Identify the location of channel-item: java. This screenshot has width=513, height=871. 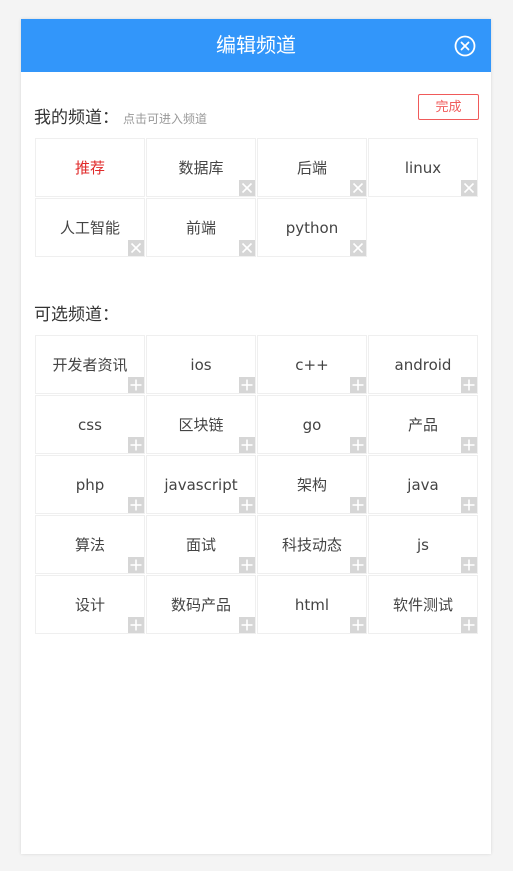
(423, 484).